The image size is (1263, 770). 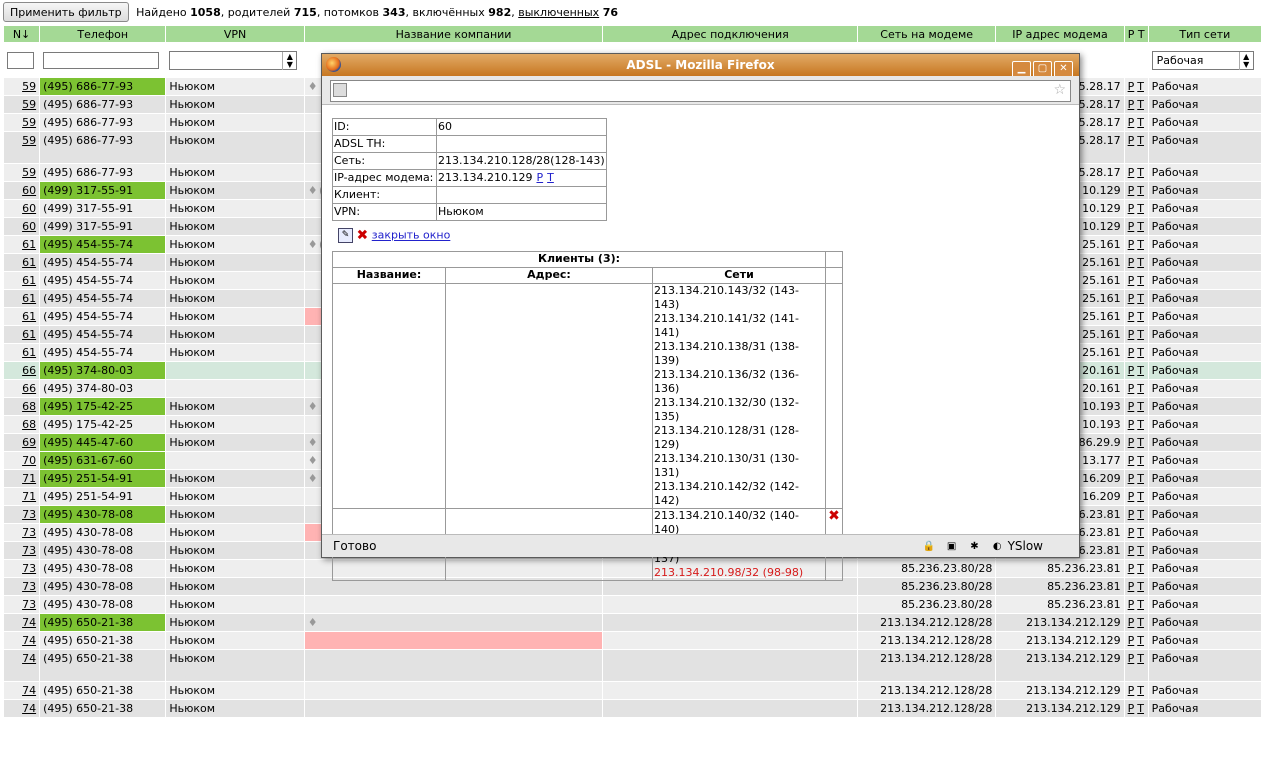 I want to click on excluded-link: выключенных, so click(x=558, y=12).